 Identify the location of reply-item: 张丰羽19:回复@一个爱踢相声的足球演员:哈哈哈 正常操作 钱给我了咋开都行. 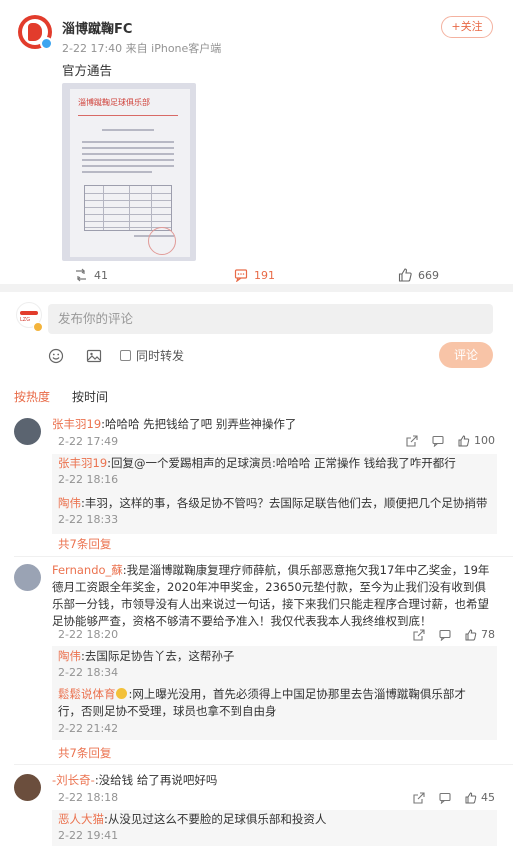
(273, 463).